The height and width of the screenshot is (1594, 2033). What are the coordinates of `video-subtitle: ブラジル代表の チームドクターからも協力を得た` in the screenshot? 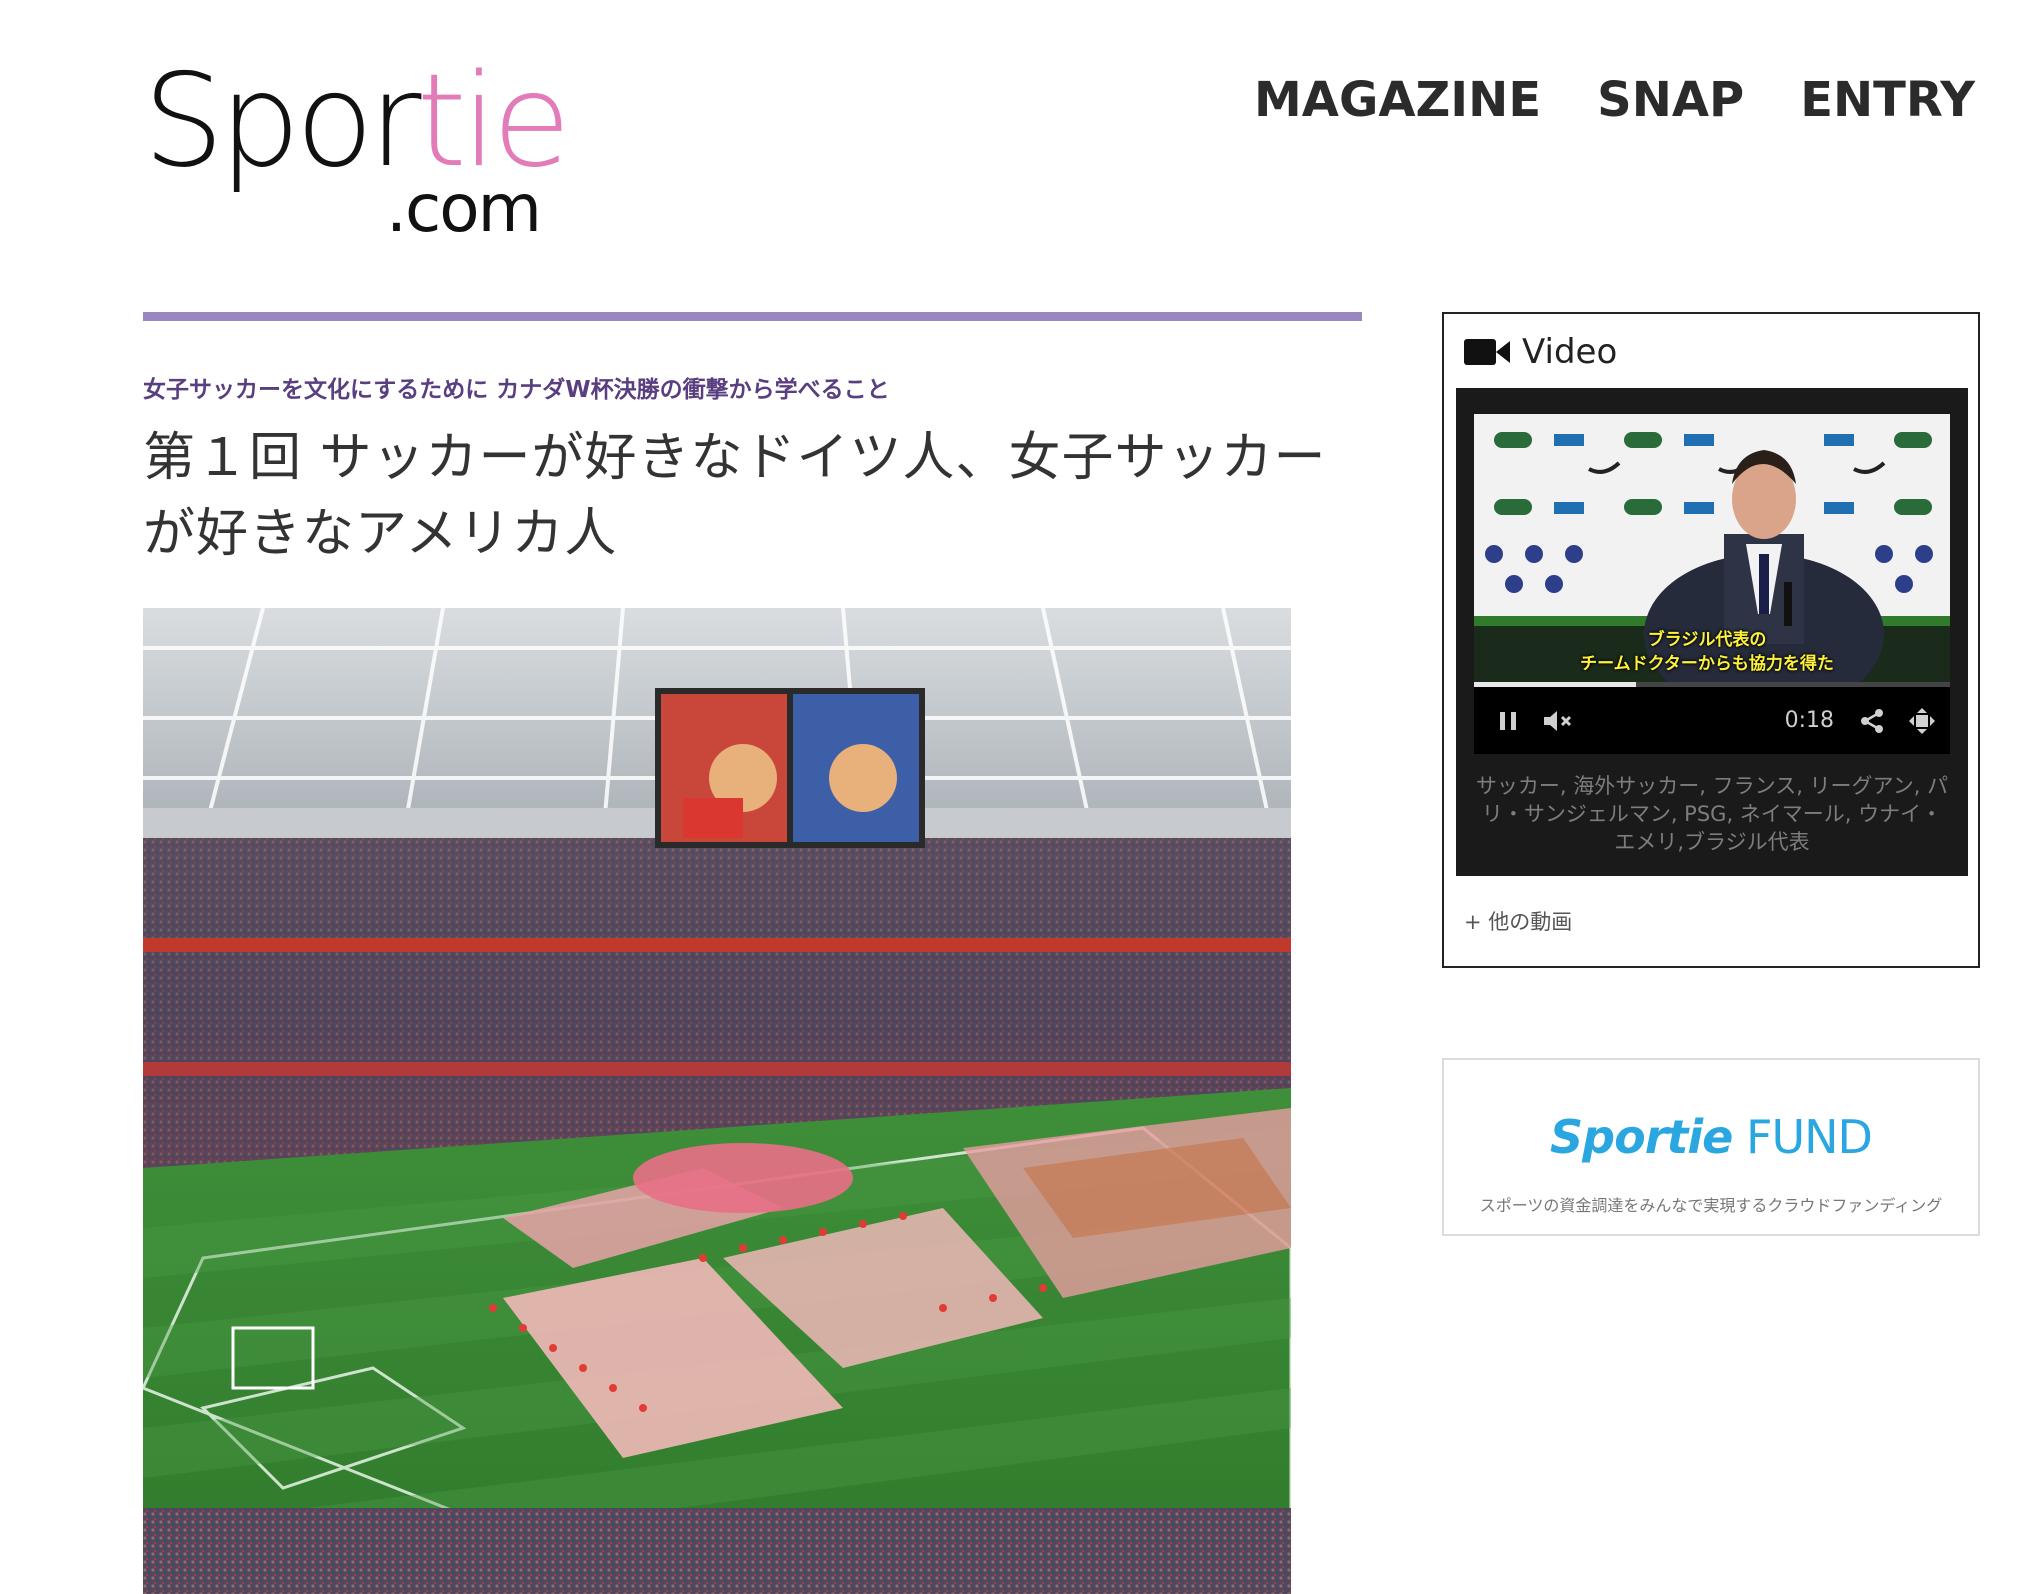 It's located at (1707, 652).